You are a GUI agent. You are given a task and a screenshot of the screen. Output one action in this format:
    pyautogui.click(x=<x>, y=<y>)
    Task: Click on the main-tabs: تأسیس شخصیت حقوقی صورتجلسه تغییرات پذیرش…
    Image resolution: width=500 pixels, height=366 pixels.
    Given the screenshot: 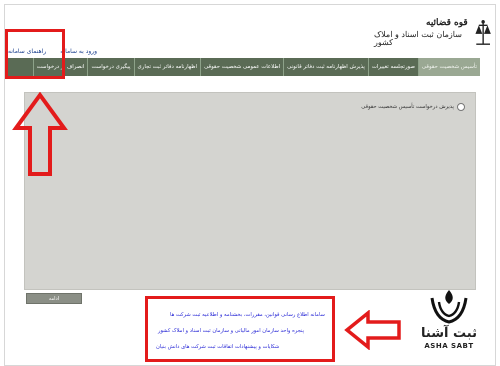 What is the action you would take?
    pyautogui.click(x=244, y=67)
    